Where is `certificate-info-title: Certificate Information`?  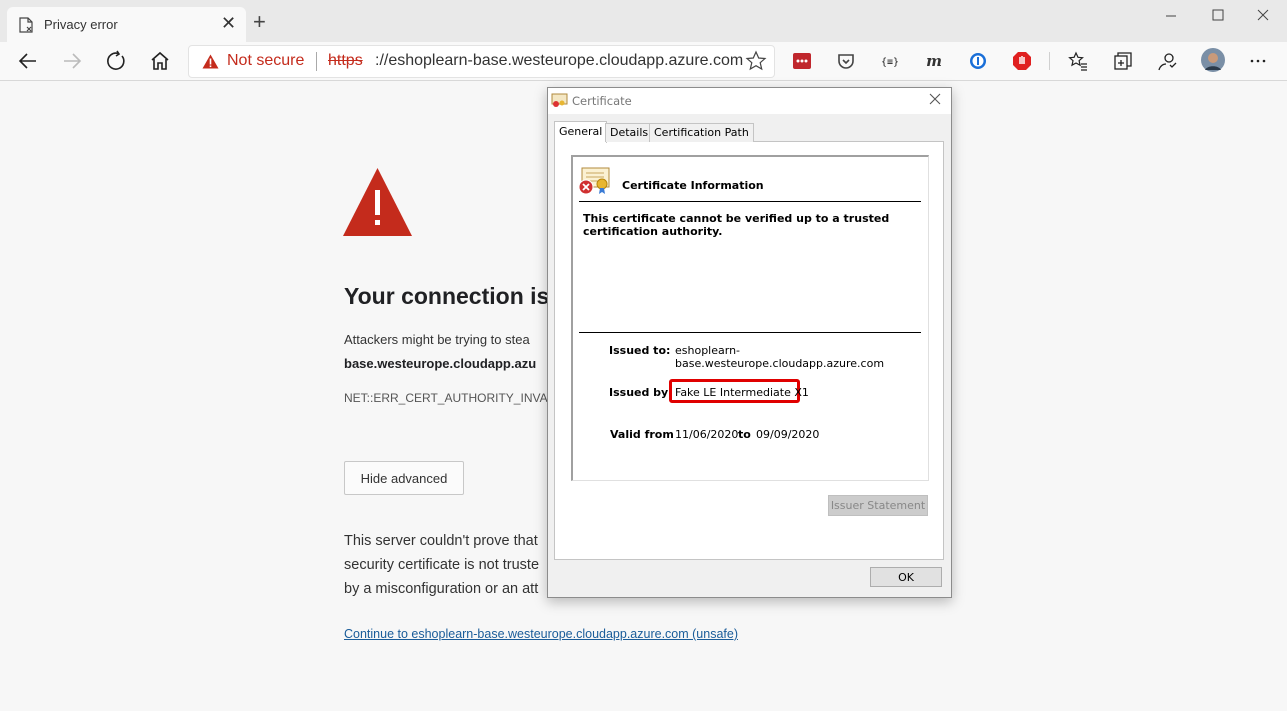 certificate-info-title: Certificate Information is located at coordinates (693, 185).